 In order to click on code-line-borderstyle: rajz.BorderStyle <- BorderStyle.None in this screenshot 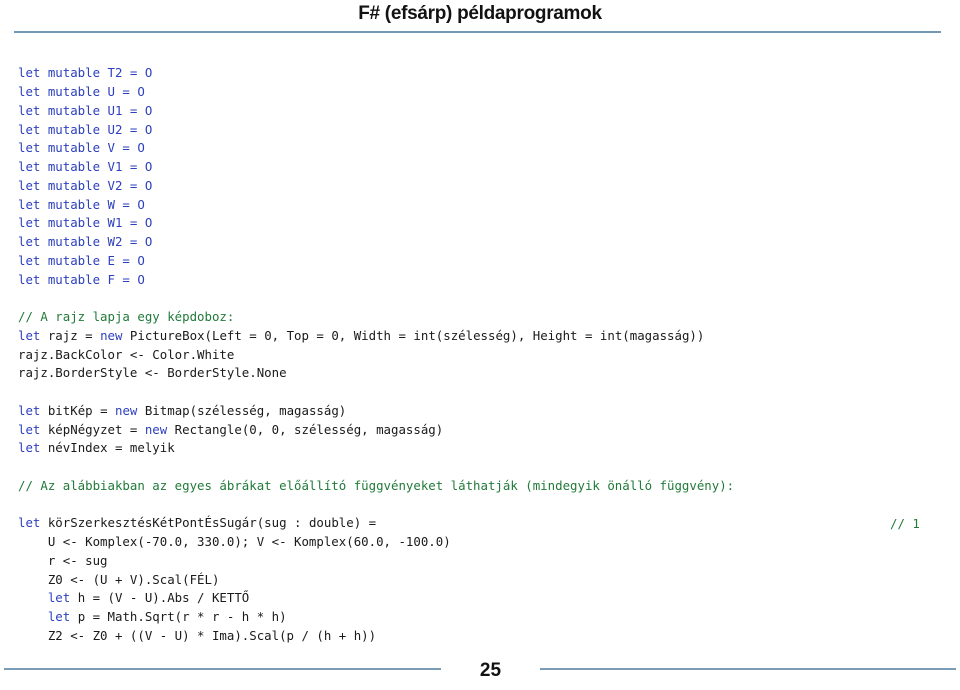, I will do `click(152, 372)`.